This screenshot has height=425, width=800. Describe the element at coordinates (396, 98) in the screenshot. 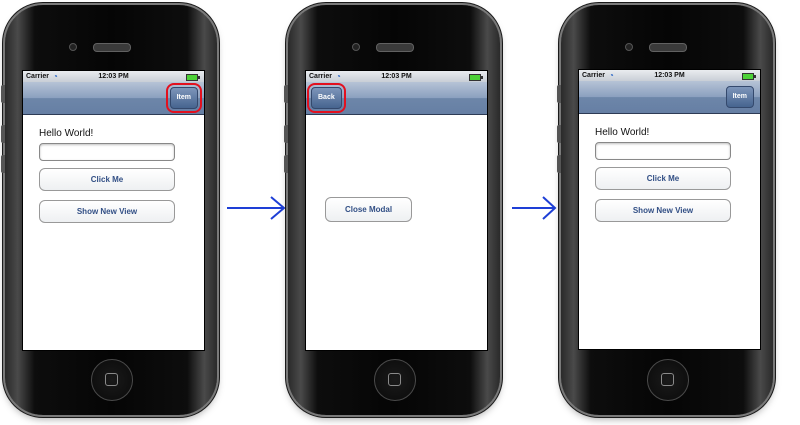

I see `navigation-bar: Back` at that location.